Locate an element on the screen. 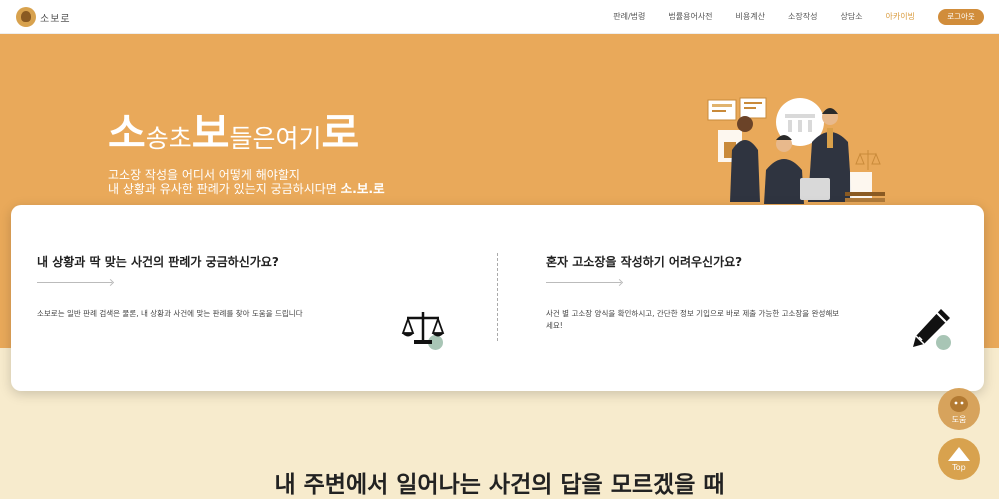 This screenshot has width=999, height=499. hero-title-part: 송초 is located at coordinates (168, 138).